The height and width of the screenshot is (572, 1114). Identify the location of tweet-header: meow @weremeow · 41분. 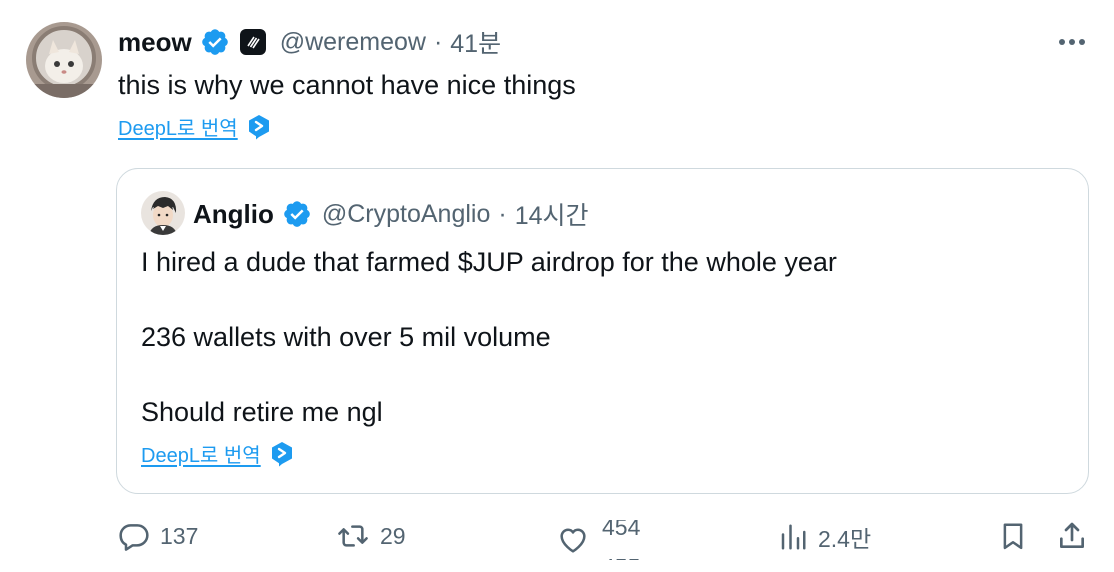
(309, 42).